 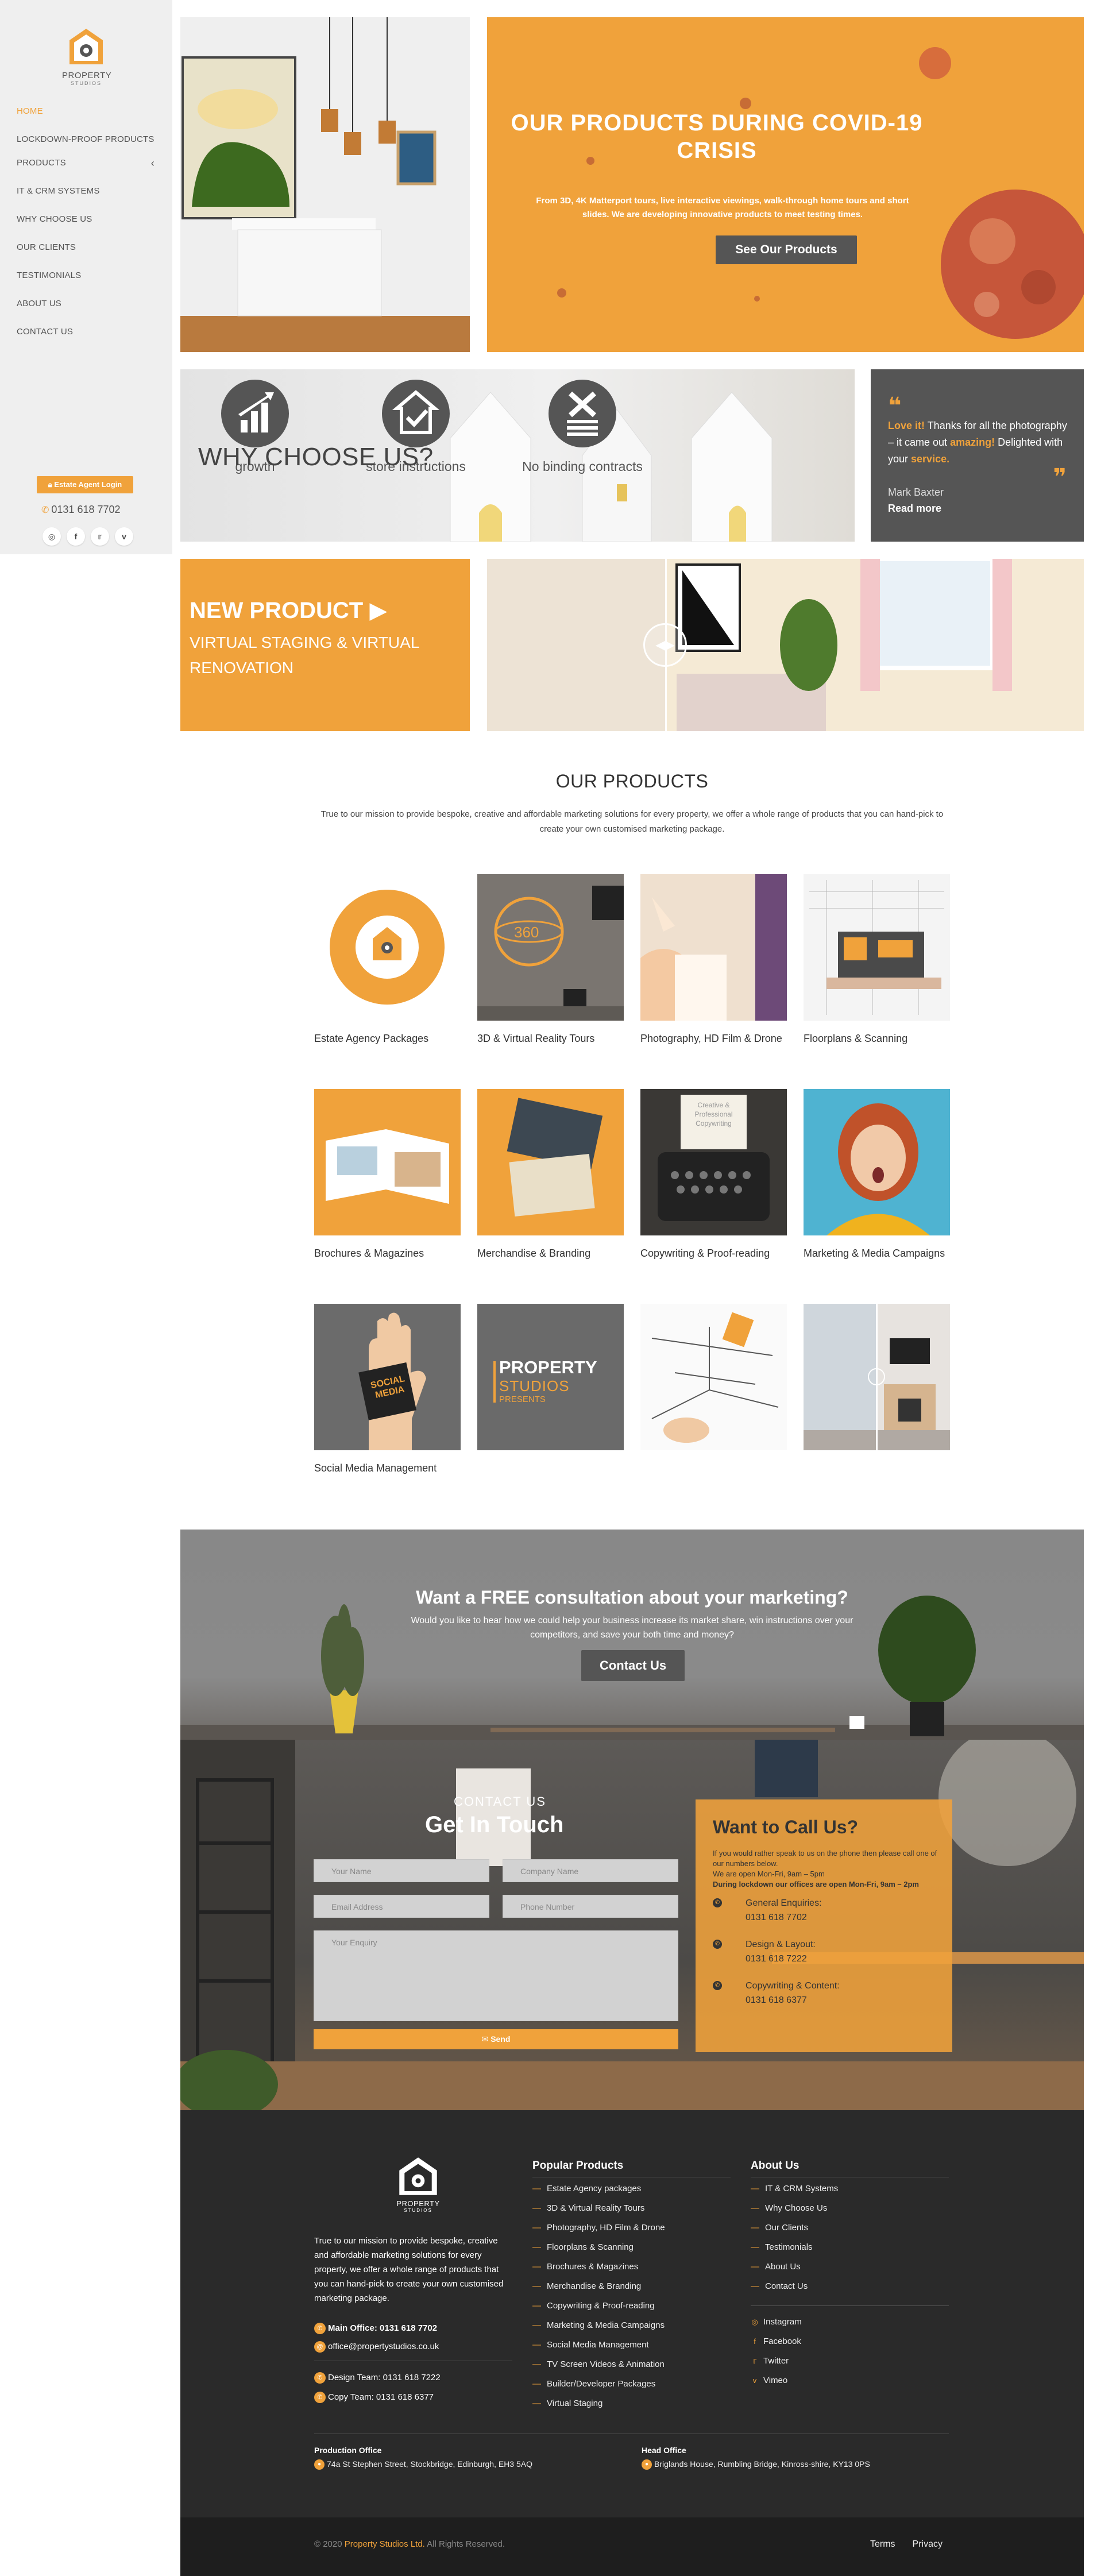 What do you see at coordinates (906, 425) in the screenshot?
I see `testimonial-lead: Love it!` at bounding box center [906, 425].